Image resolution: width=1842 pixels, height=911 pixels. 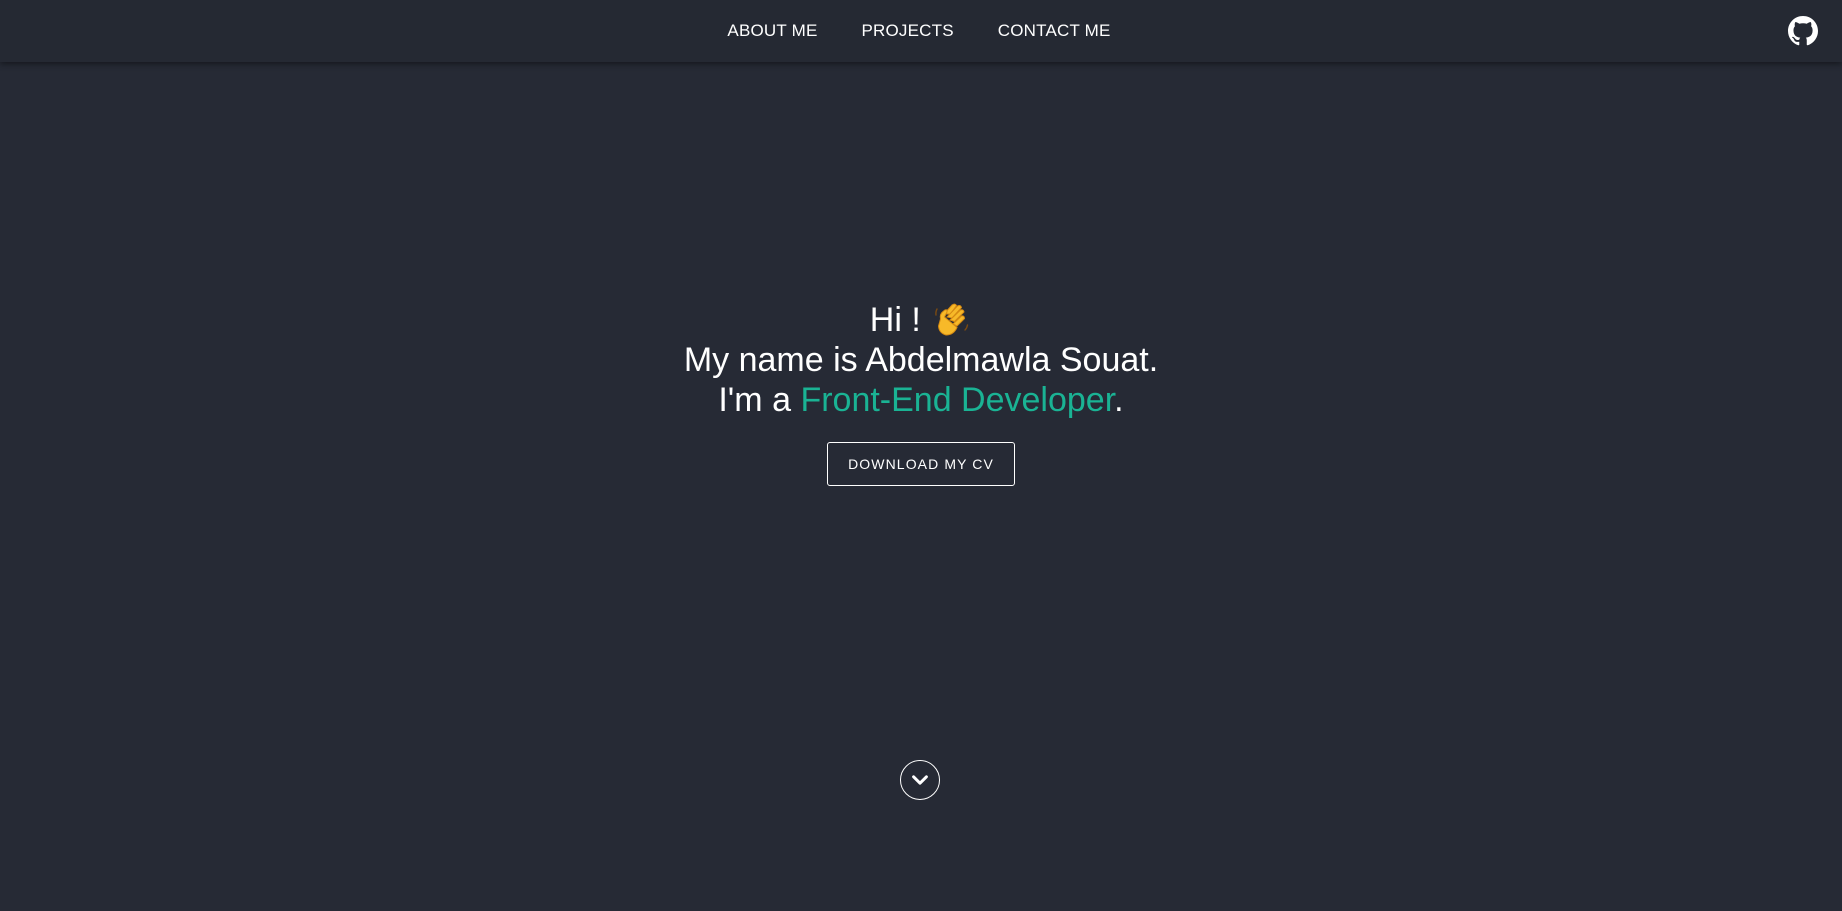 I want to click on waving-hand-icon-graphic, so click(x=952, y=319).